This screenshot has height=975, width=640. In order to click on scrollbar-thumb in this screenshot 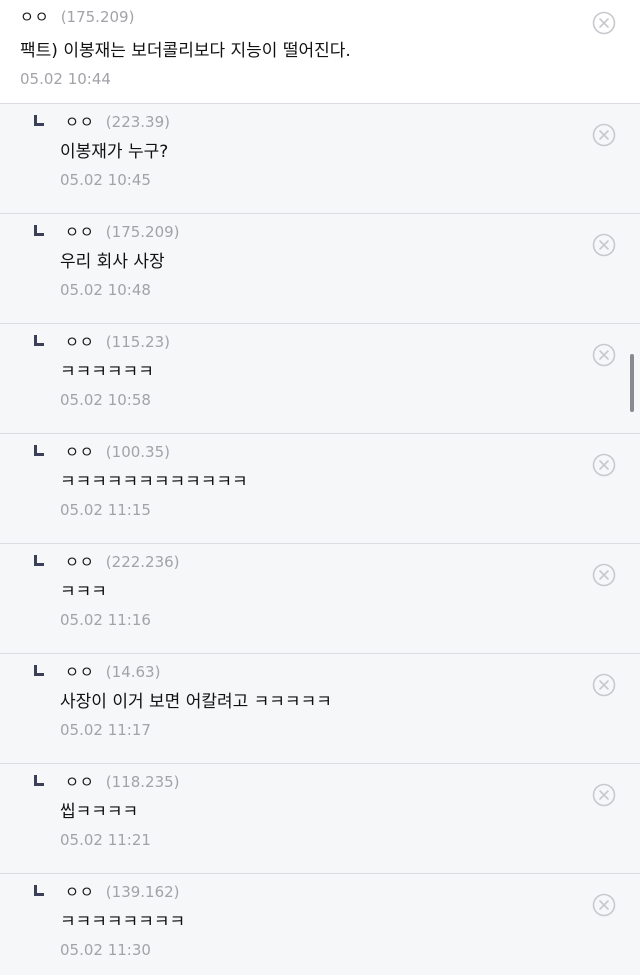, I will do `click(632, 383)`.